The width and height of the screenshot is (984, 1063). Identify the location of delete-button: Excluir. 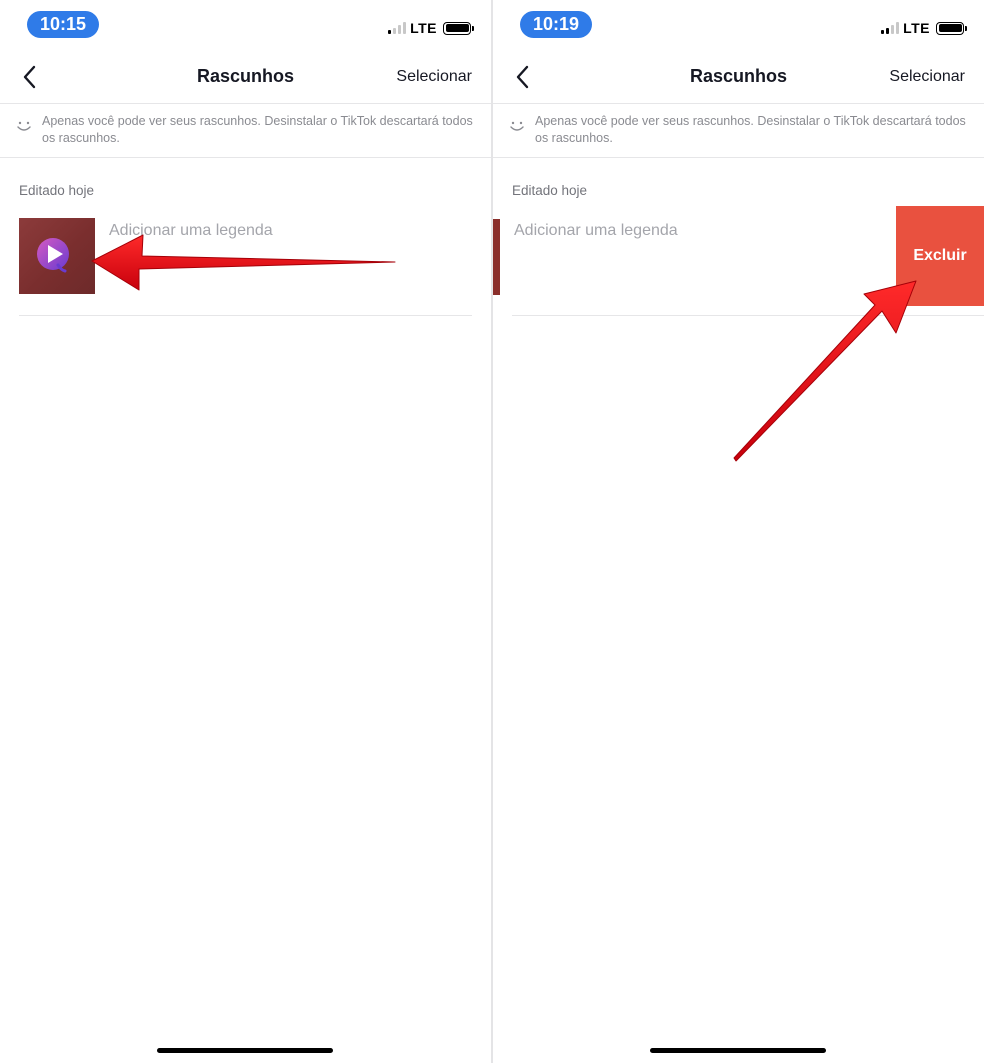
(940, 256).